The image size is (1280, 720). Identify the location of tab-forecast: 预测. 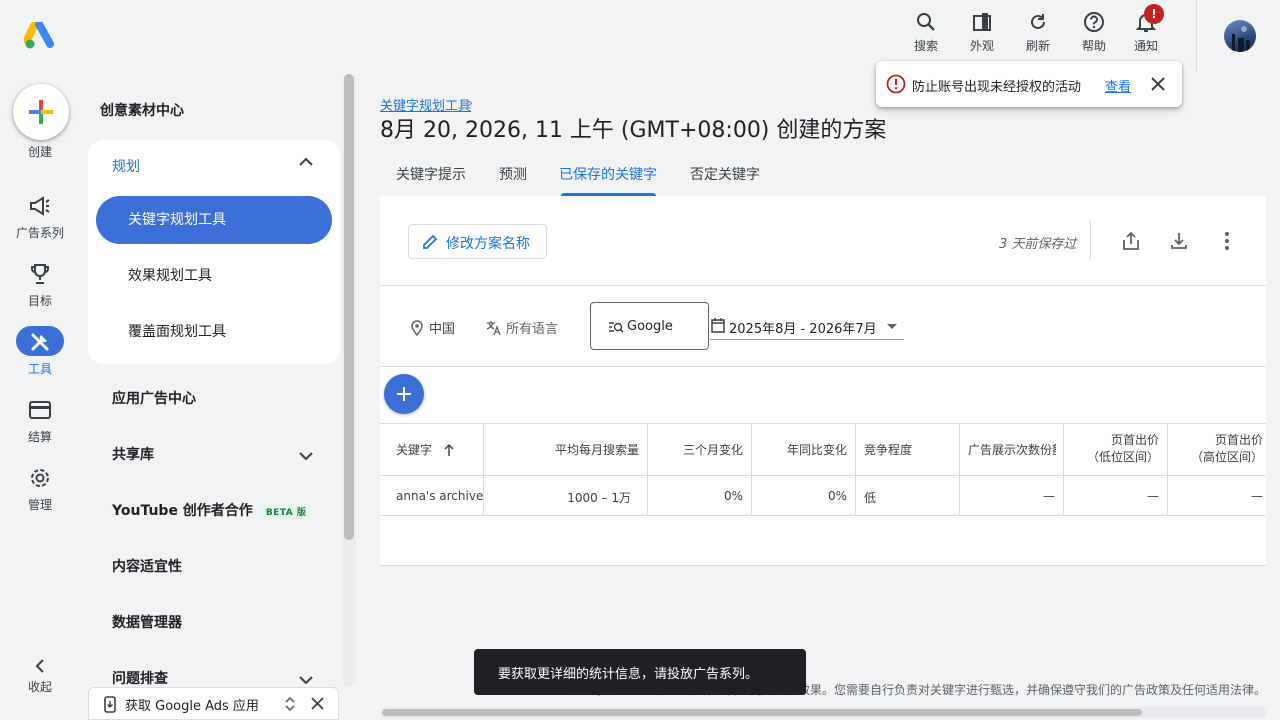
(513, 174).